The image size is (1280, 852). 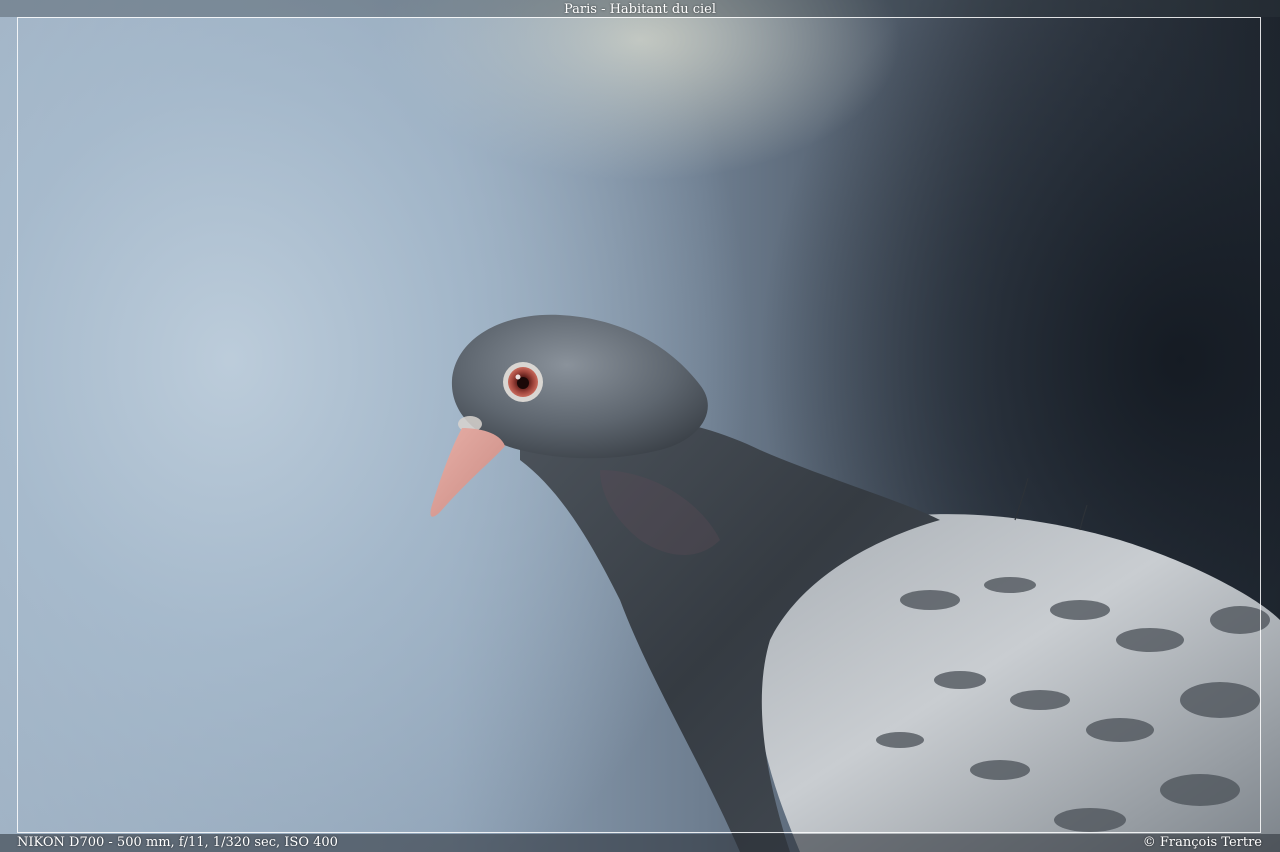 I want to click on credit-caption: © François Tertre, so click(x=1202, y=842).